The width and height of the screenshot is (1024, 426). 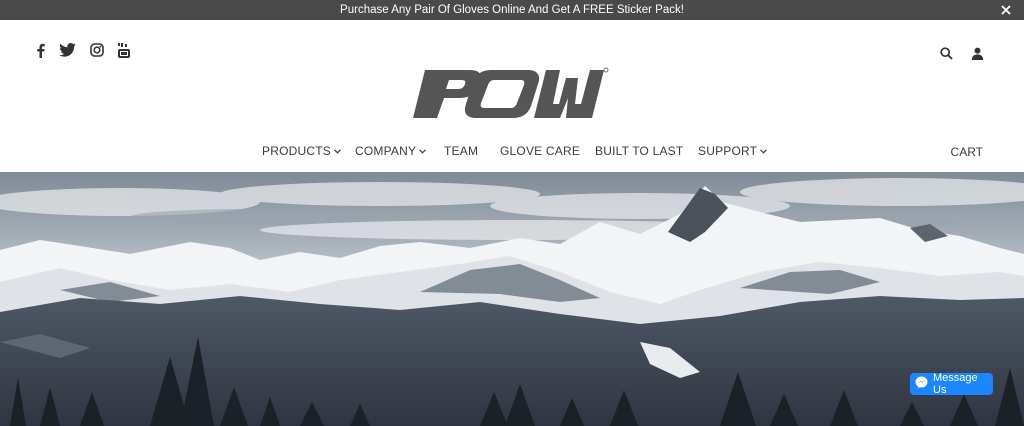 What do you see at coordinates (540, 151) in the screenshot?
I see `nav-glove-care-label: GLOVE CARE` at bounding box center [540, 151].